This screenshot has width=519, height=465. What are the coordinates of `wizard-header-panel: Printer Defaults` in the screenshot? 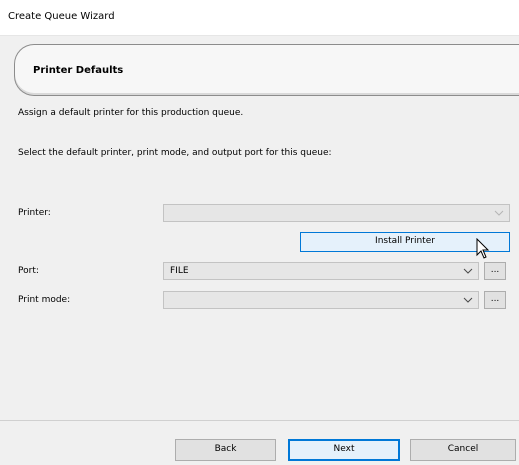 It's located at (266, 70).